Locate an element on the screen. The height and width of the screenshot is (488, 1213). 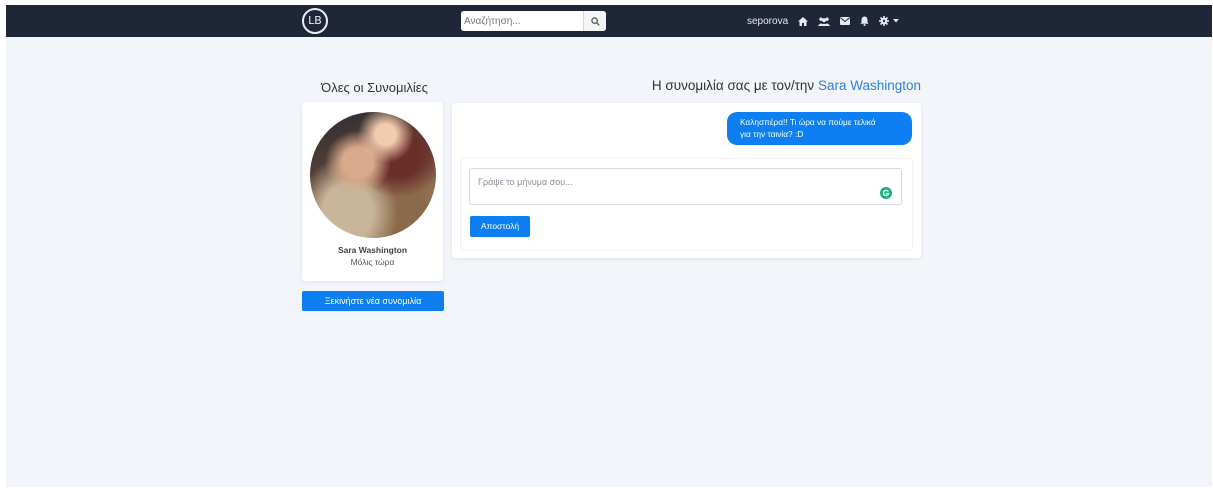
caret-down-icon is located at coordinates (896, 21).